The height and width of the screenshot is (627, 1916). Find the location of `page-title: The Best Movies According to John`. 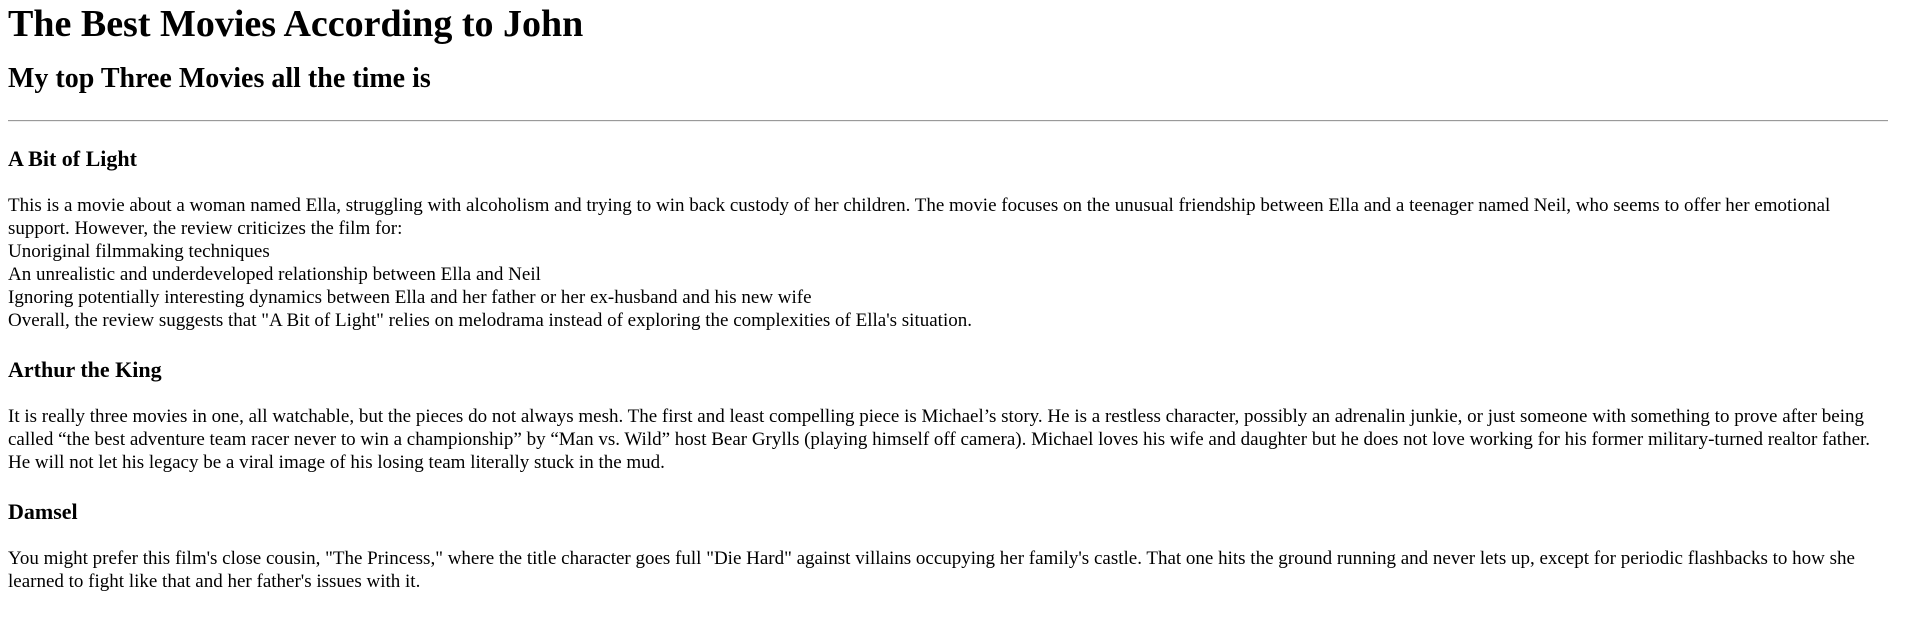

page-title: The Best Movies According to John is located at coordinates (296, 24).